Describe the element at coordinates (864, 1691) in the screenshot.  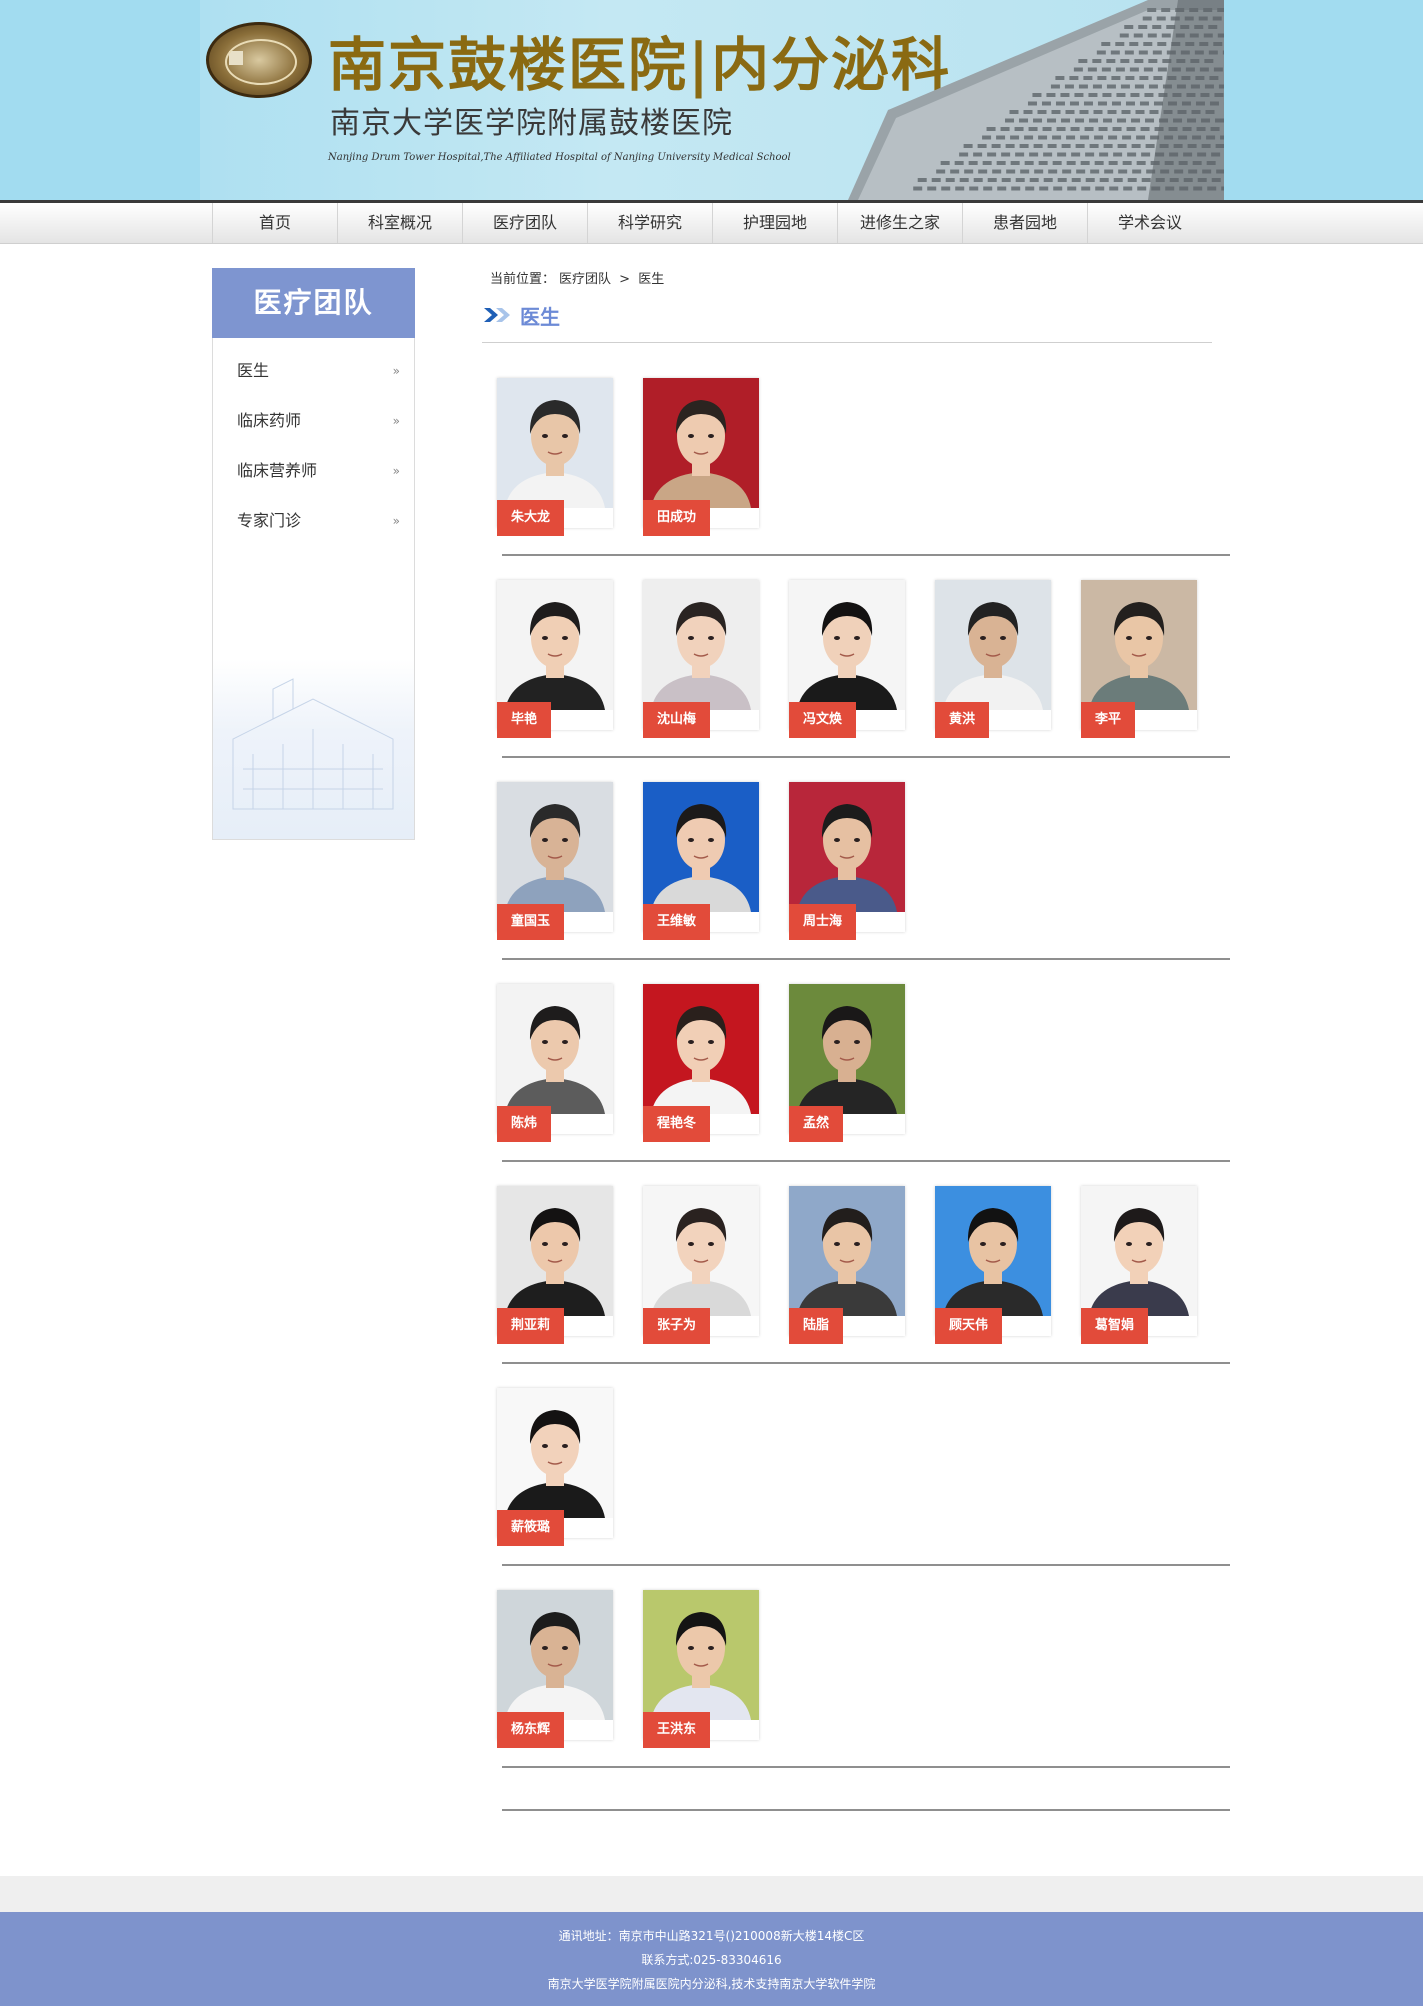
I see `doctor-row: 杨东辉 王洪东` at that location.